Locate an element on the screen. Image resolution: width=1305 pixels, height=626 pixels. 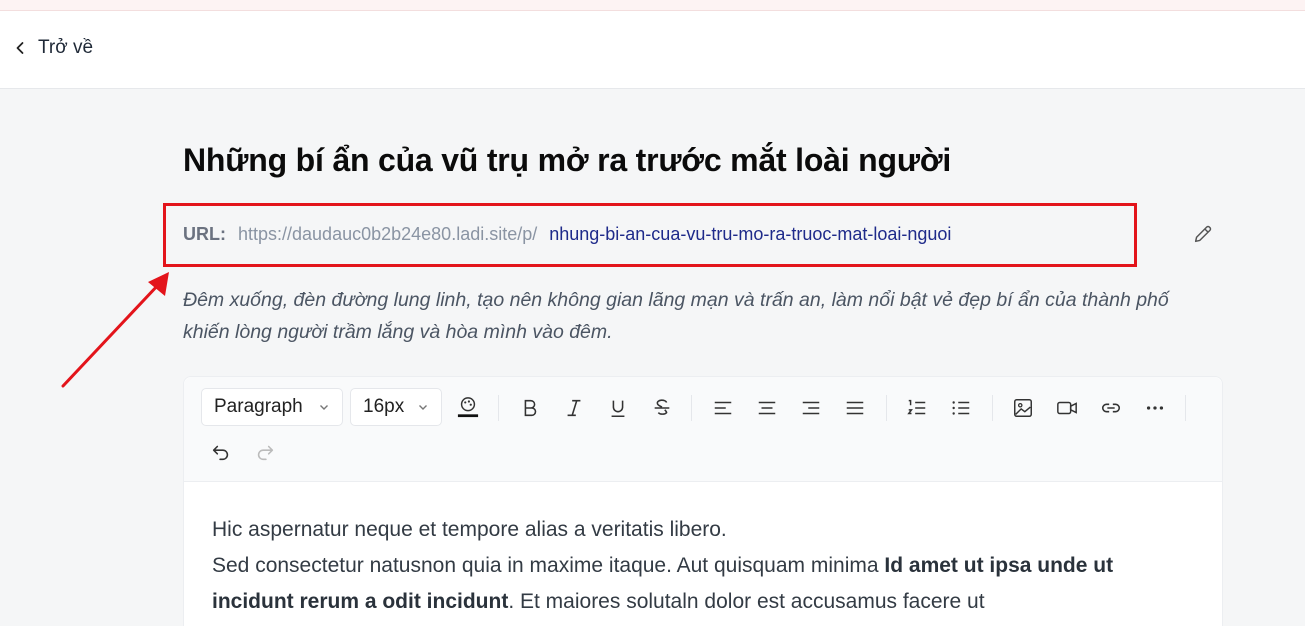
more-horizontal-icon is located at coordinates (1155, 408).